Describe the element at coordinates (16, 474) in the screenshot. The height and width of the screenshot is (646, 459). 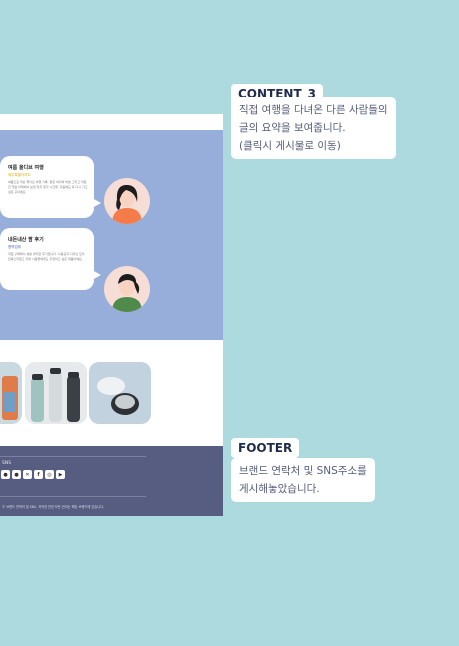
I see `sns-talk-icon: ●` at that location.